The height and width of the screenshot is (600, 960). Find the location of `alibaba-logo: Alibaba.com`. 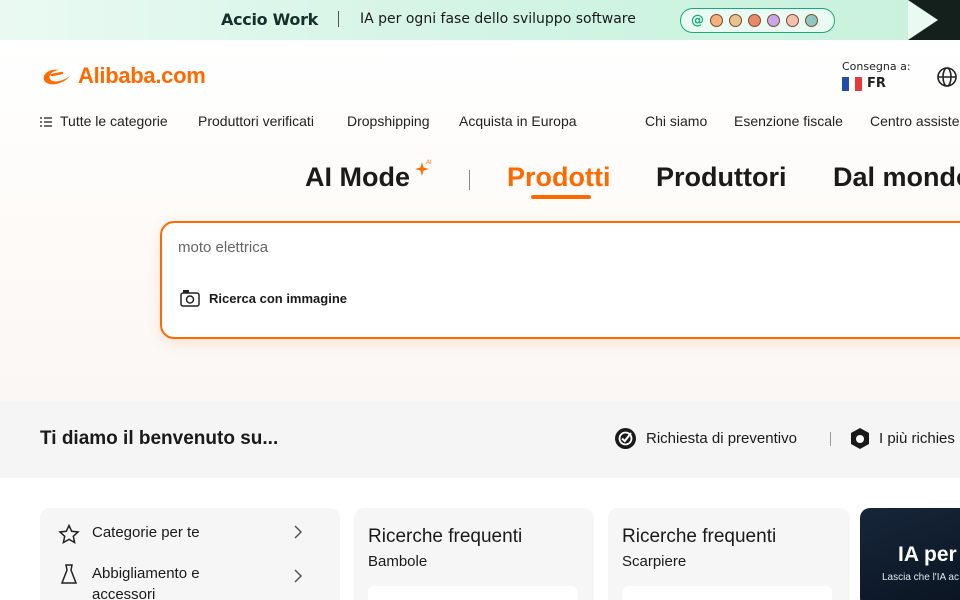

alibaba-logo: Alibaba.com is located at coordinates (123, 76).